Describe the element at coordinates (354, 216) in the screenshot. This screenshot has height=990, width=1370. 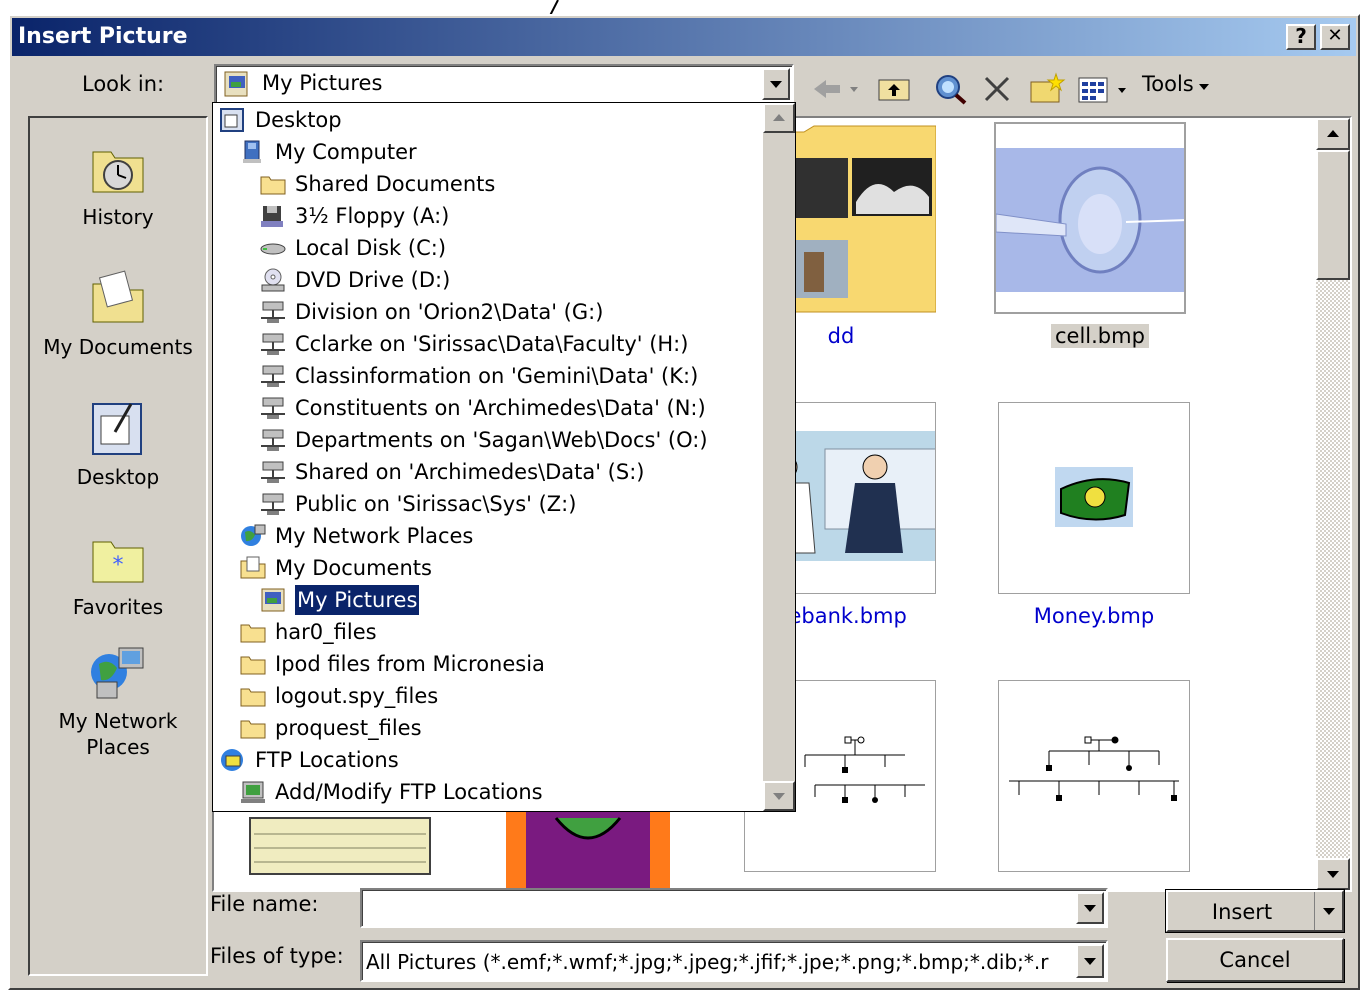
I see `dropdown-item: 3½ Floppy (A:)` at that location.